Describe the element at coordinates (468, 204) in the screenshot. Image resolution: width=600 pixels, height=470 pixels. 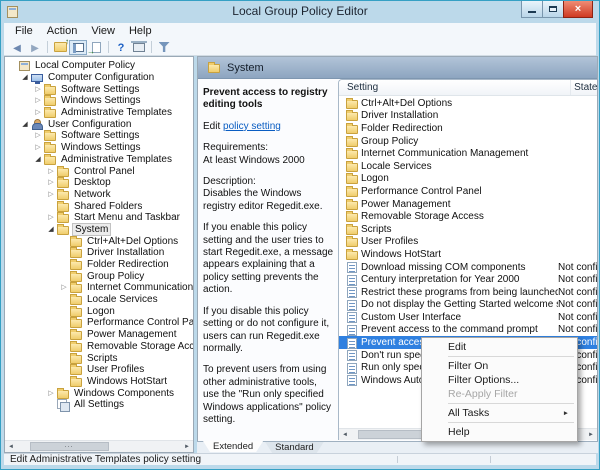
I see `list-item: Power Management` at that location.